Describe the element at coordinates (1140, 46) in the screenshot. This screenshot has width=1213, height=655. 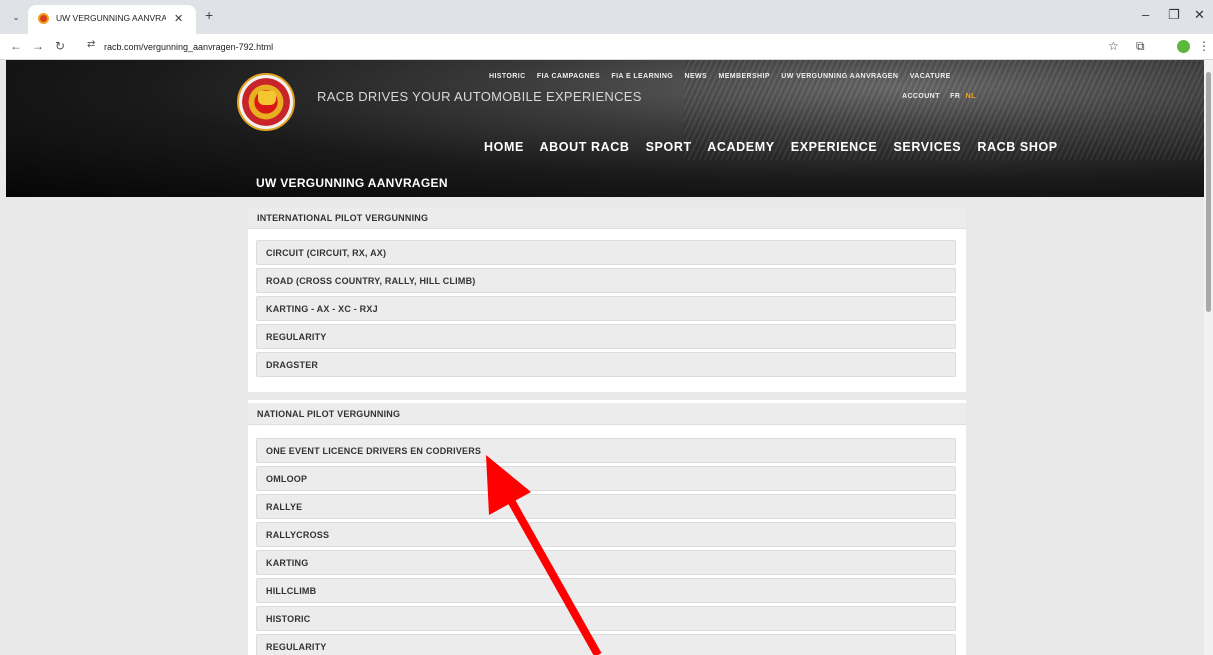
I see `extensions-icon: ⧉` at that location.